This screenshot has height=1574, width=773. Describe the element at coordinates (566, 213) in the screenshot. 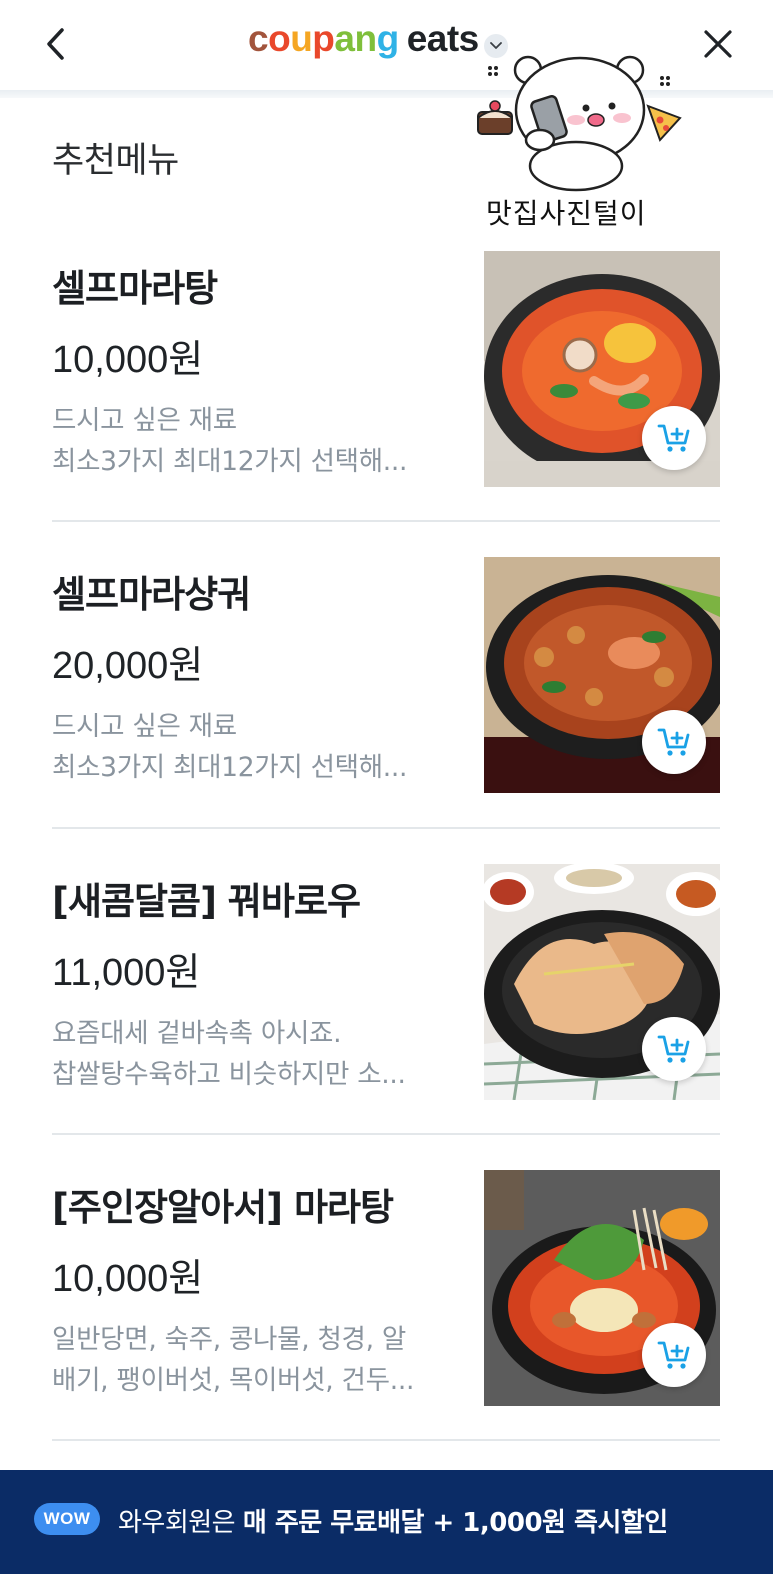

I see `sticker-caption: 맛집사진털이` at that location.